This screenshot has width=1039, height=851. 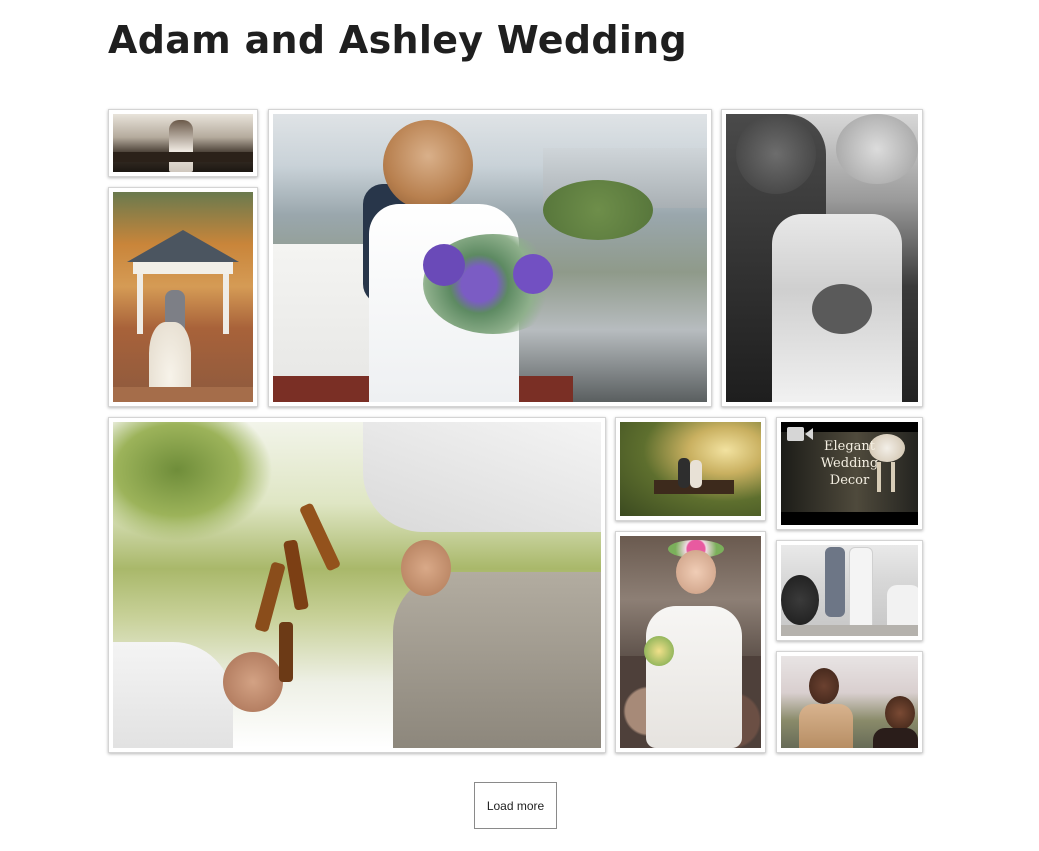 I want to click on gallery-photo-smiling-couple, so click(x=849, y=702).